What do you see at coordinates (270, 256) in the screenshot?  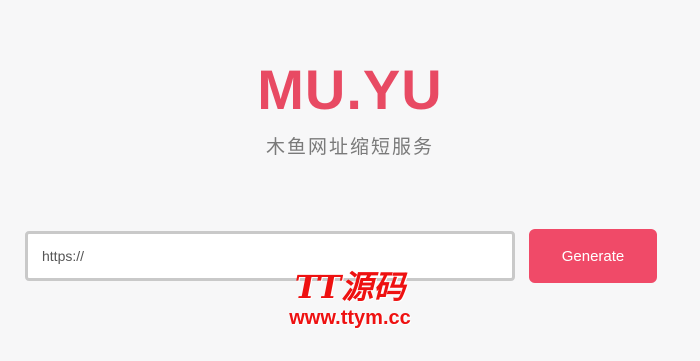 I see `url-input` at bounding box center [270, 256].